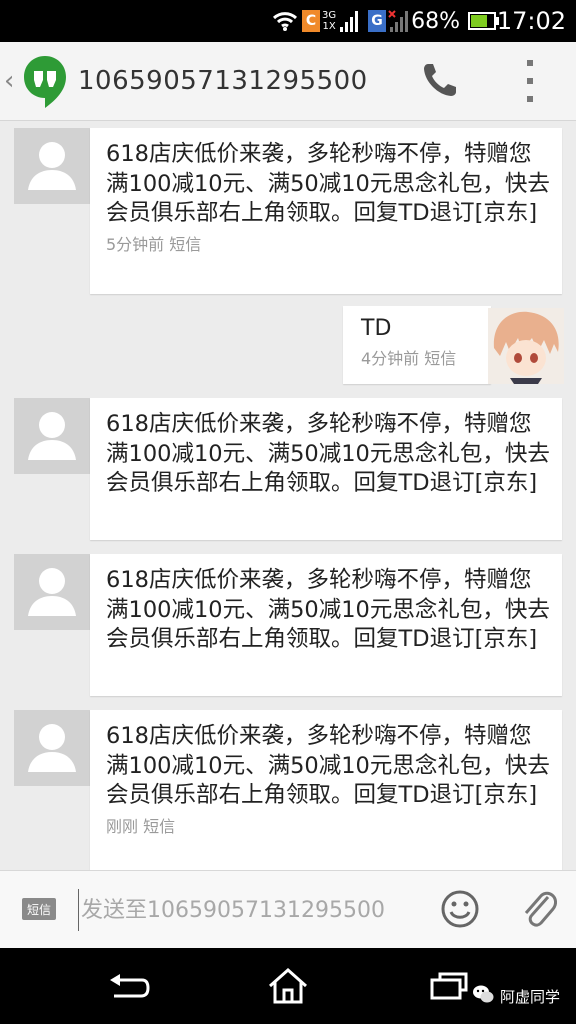 The image size is (576, 1024). Describe the element at coordinates (154, 244) in the screenshot. I see `message-meta: 5分钟前 短信` at that location.